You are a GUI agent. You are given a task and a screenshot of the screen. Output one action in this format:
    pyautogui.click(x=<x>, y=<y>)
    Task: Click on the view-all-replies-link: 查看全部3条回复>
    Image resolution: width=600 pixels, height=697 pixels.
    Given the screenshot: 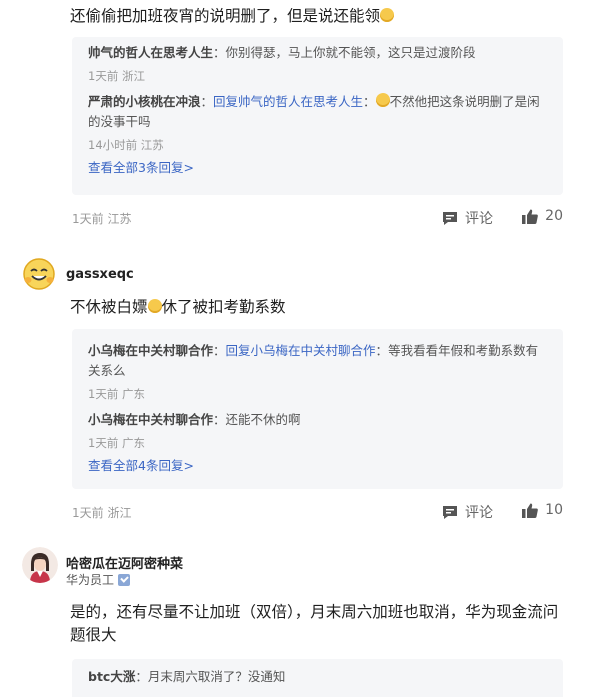 What is the action you would take?
    pyautogui.click(x=317, y=166)
    